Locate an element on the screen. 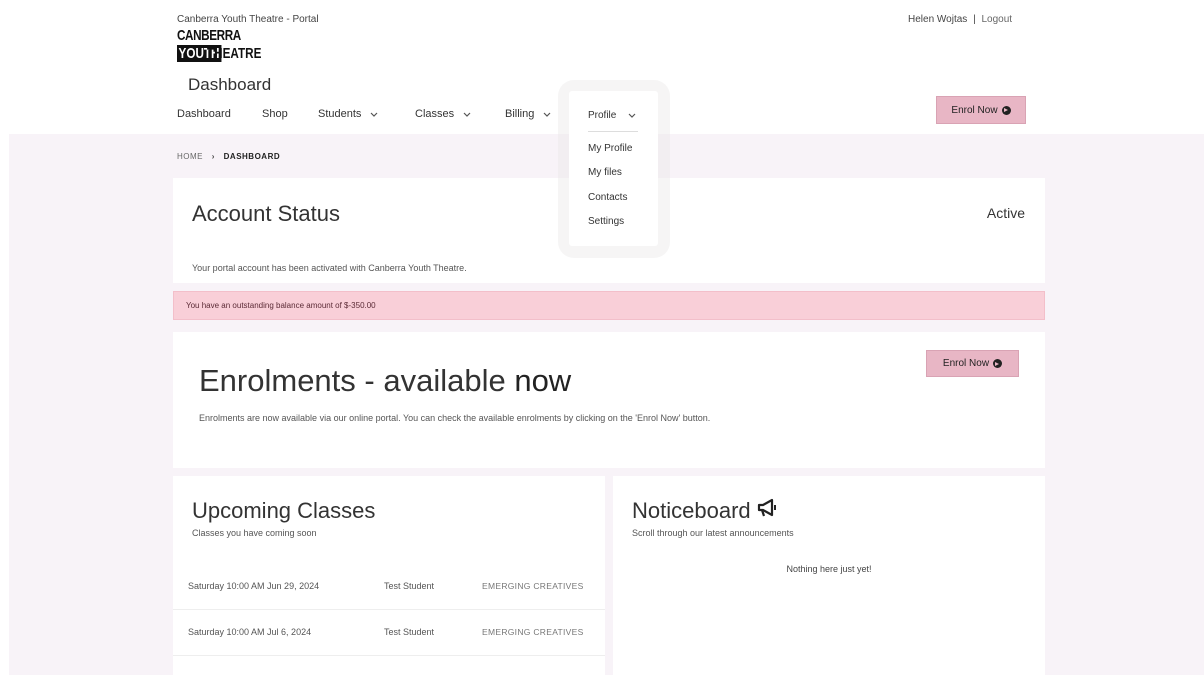  noticeboard-empty-message: Nothing here just yet! is located at coordinates (829, 569).